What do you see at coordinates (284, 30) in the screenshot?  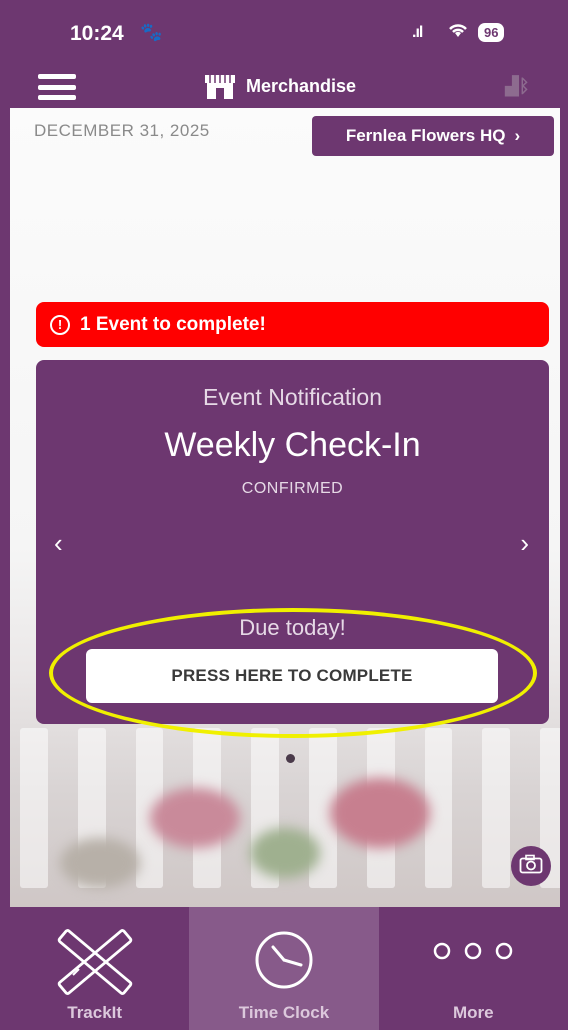 I see `status-bar: 10:24 🐾 .ıl 96` at bounding box center [284, 30].